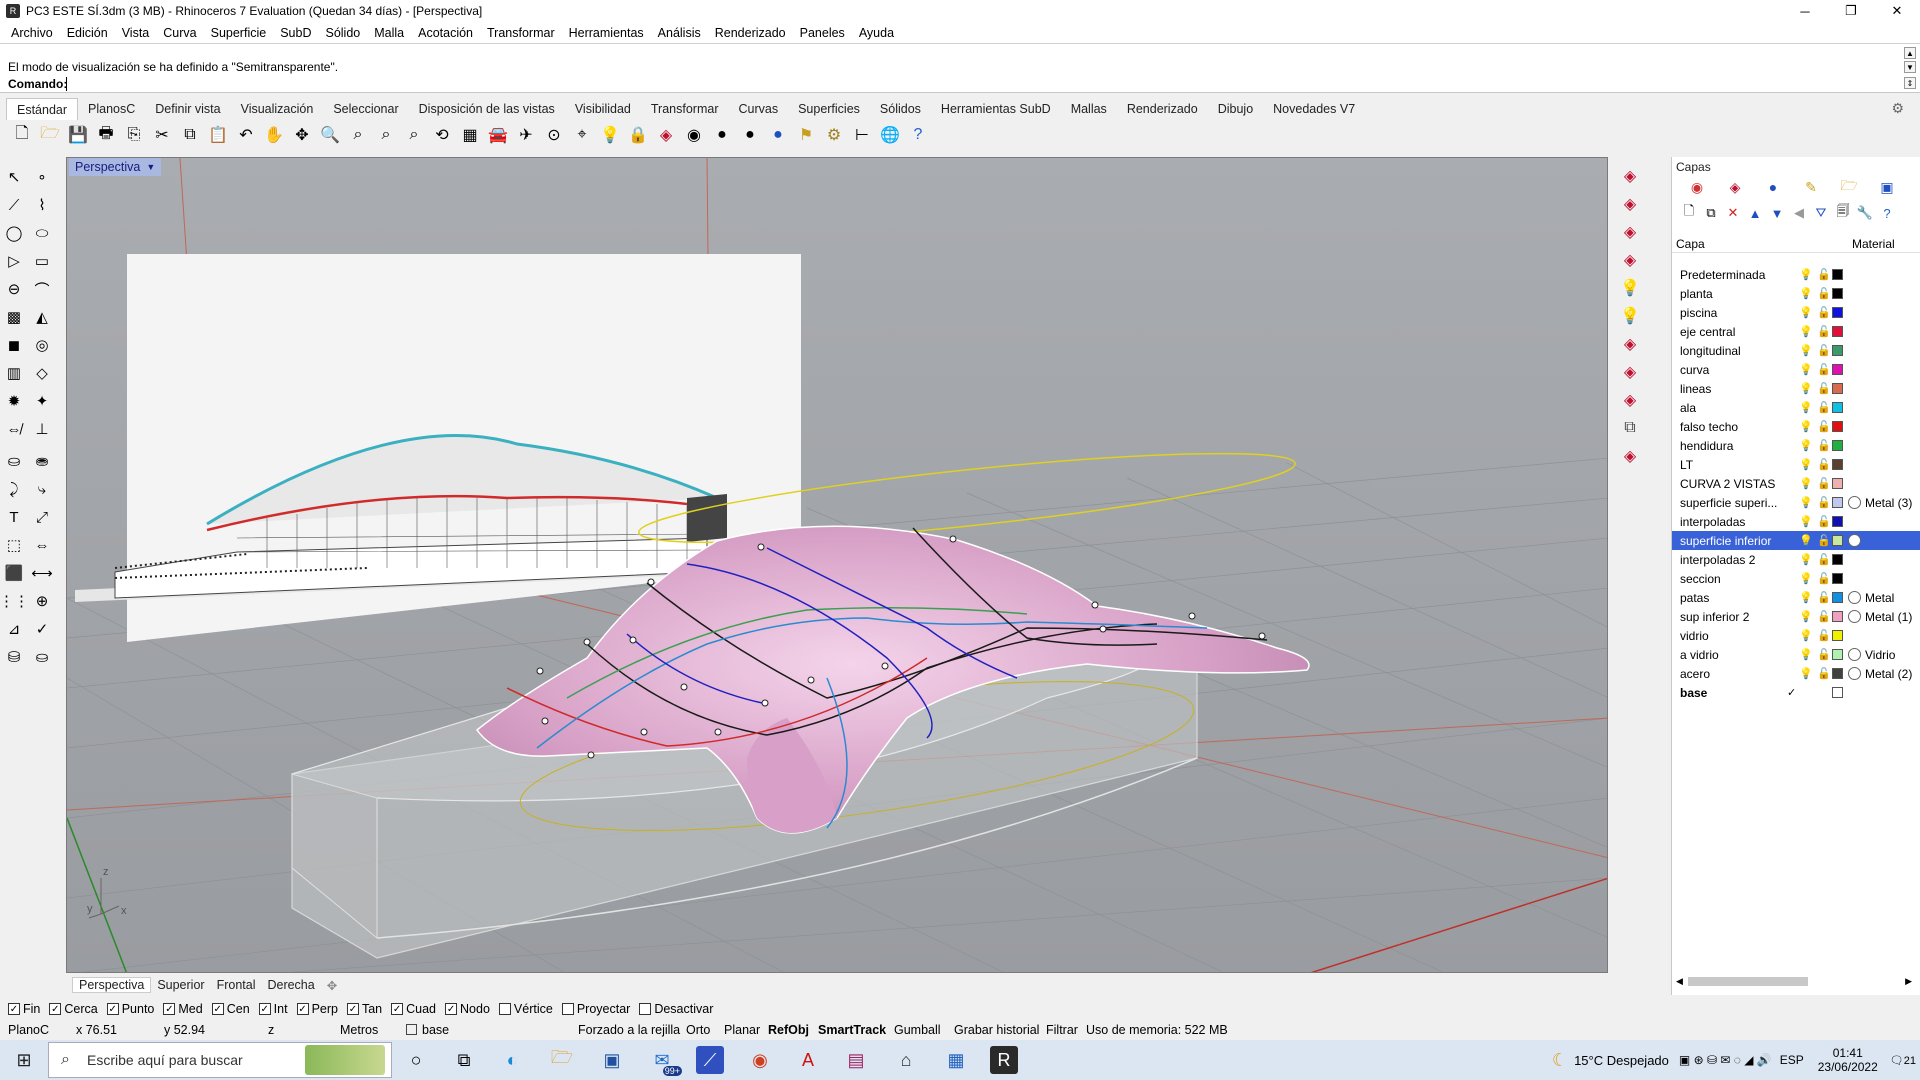  I want to click on layer-name: Predeterminada, so click(1729, 275).